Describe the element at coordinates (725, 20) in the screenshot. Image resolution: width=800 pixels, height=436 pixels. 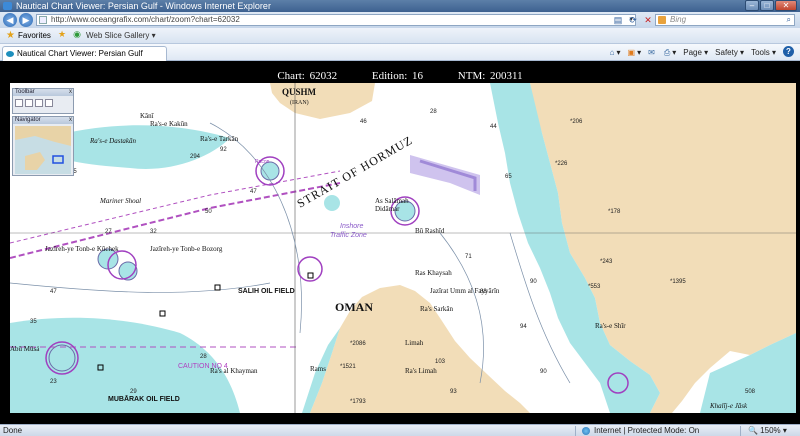
I see `search-box: Bing ⌕` at that location.